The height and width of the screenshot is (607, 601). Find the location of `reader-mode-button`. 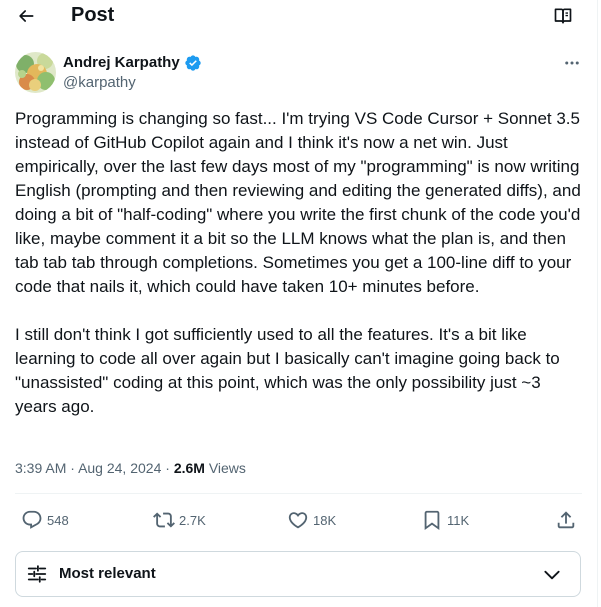

reader-mode-button is located at coordinates (563, 16).